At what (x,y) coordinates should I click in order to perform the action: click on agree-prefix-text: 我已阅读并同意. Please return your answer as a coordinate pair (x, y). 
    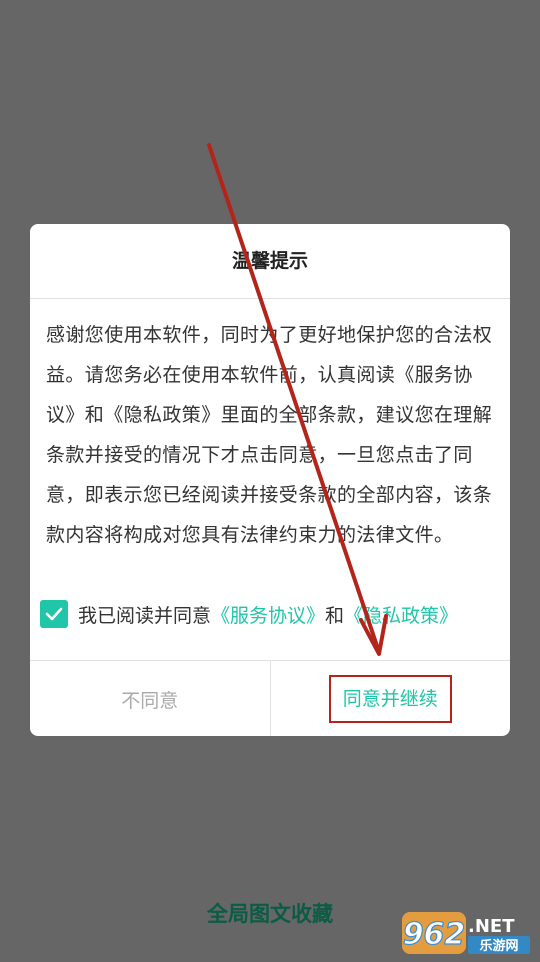
    Looking at the image, I should click on (145, 615).